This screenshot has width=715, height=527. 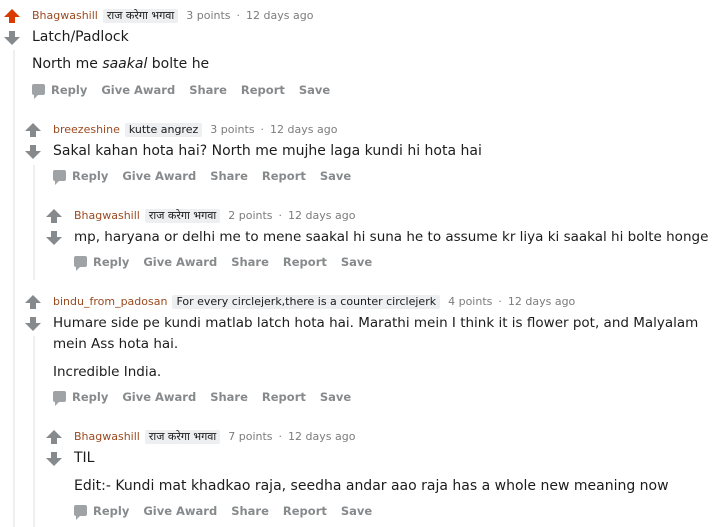 What do you see at coordinates (470, 301) in the screenshot?
I see `comment-points: 4 points` at bounding box center [470, 301].